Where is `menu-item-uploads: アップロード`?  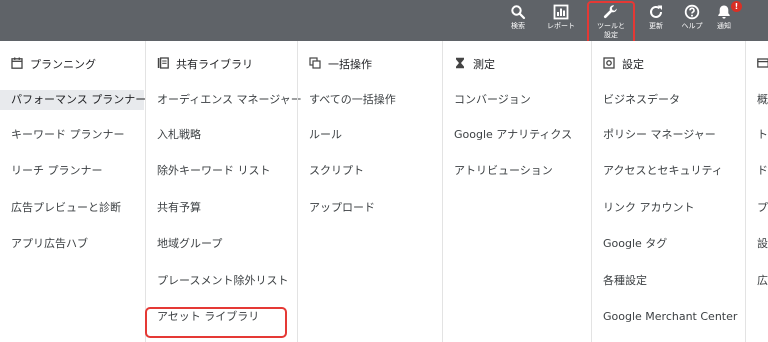 menu-item-uploads: アップロード is located at coordinates (375, 208).